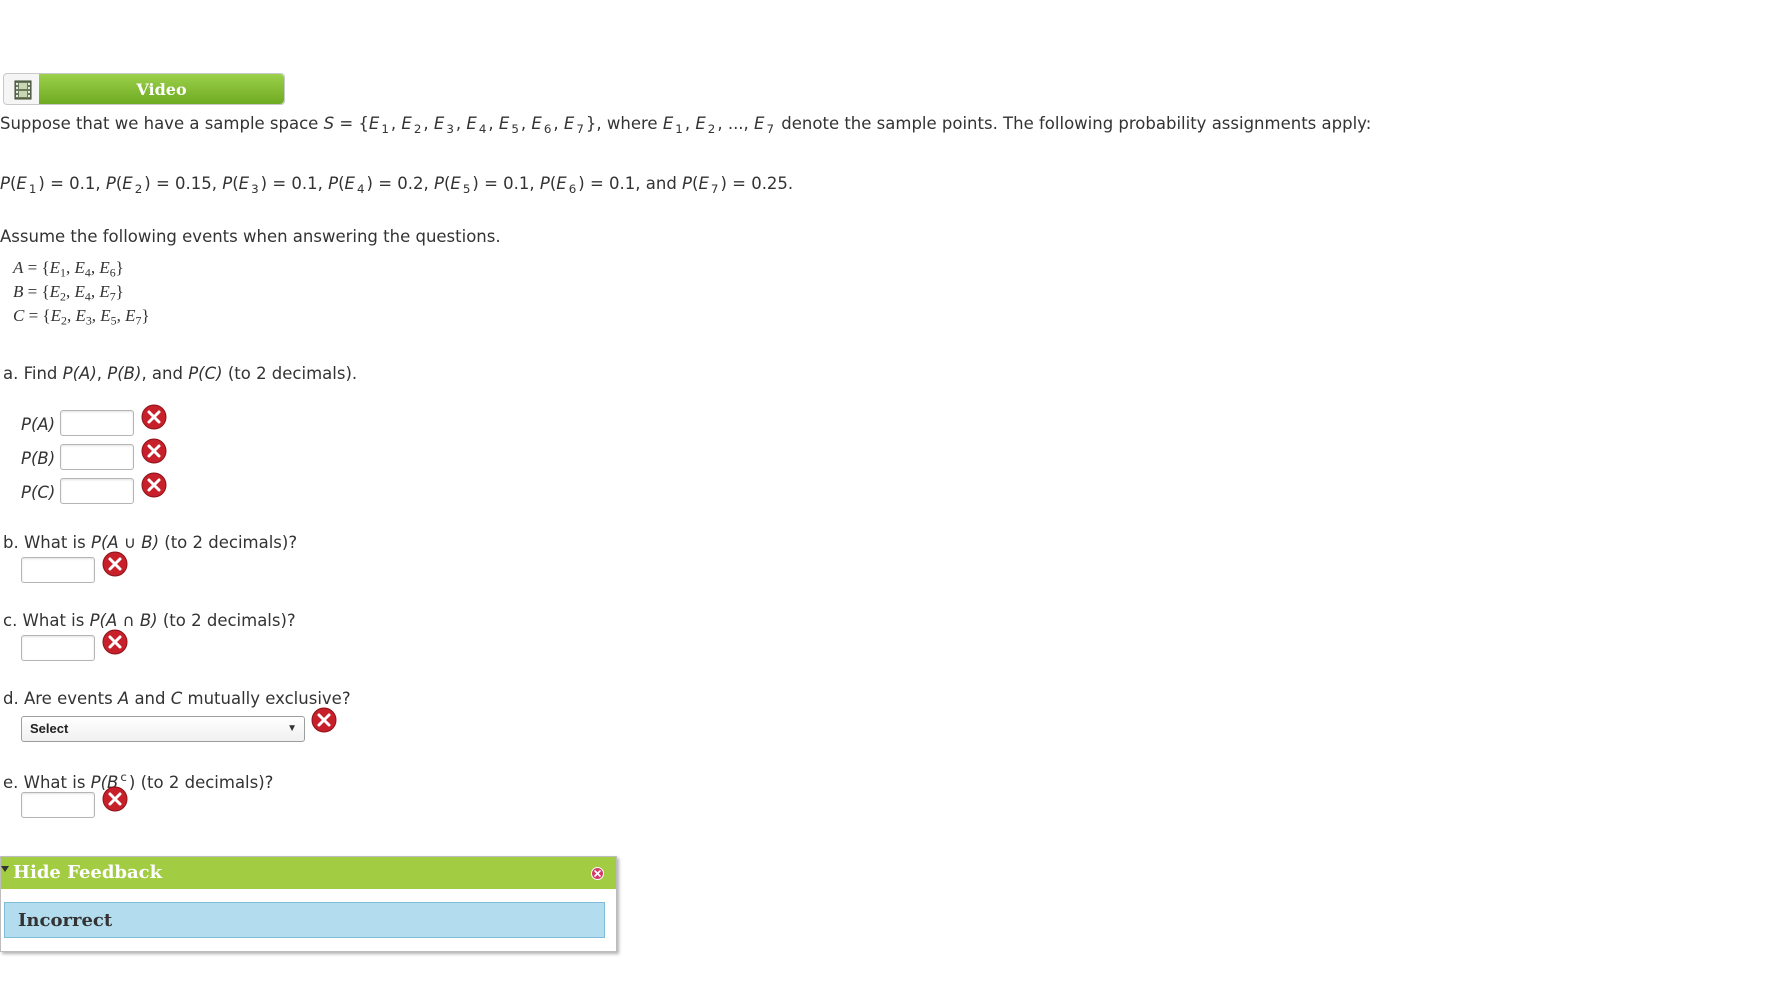 This screenshot has height=997, width=1770. Describe the element at coordinates (23, 90) in the screenshot. I see `film-icon` at that location.